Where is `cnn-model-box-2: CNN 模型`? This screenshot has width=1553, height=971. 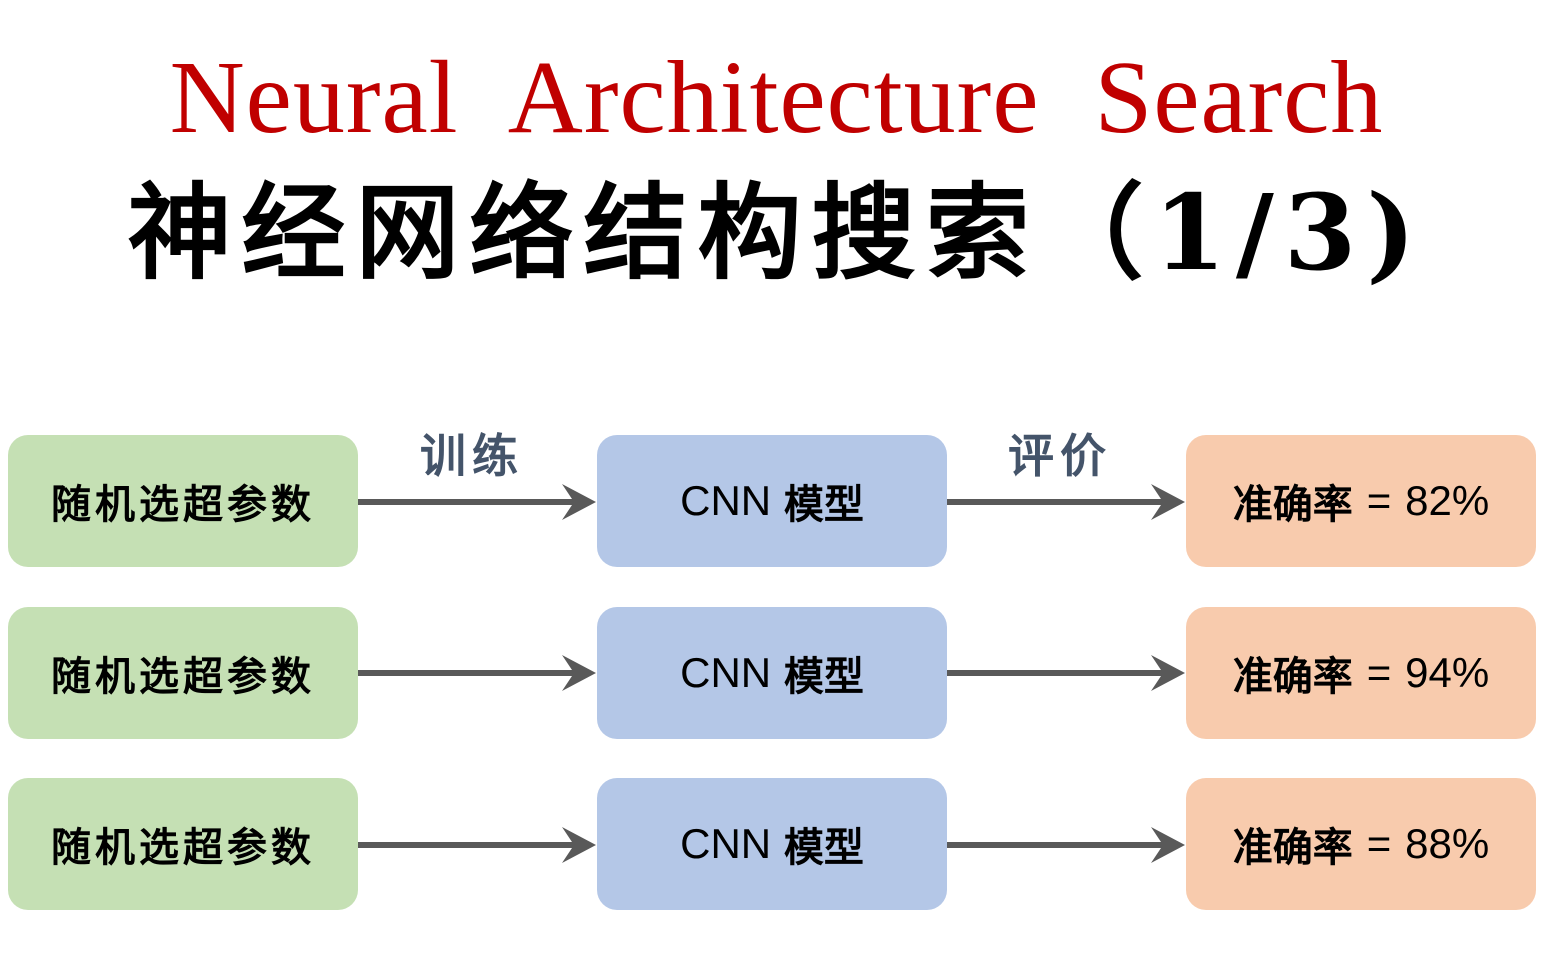
cnn-model-box-2: CNN 模型 is located at coordinates (772, 673).